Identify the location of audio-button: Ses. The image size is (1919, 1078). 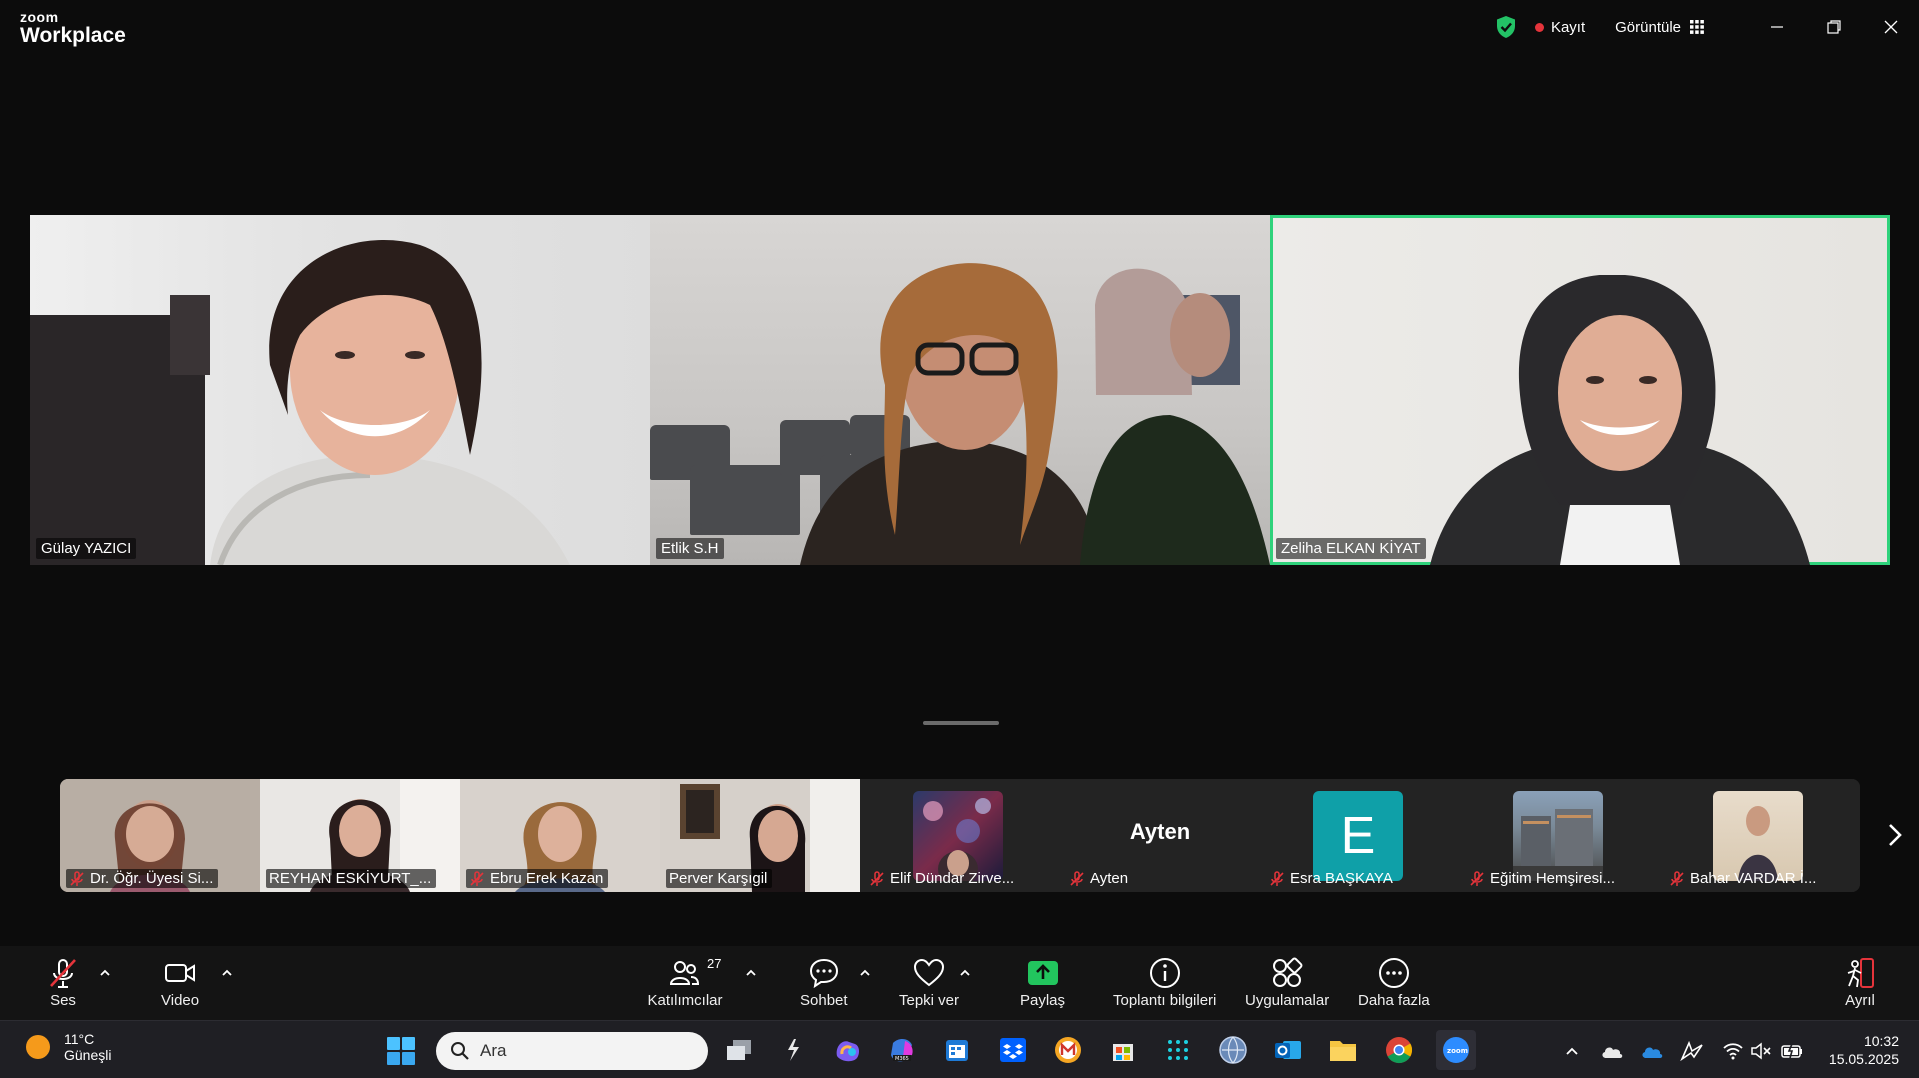
(63, 986).